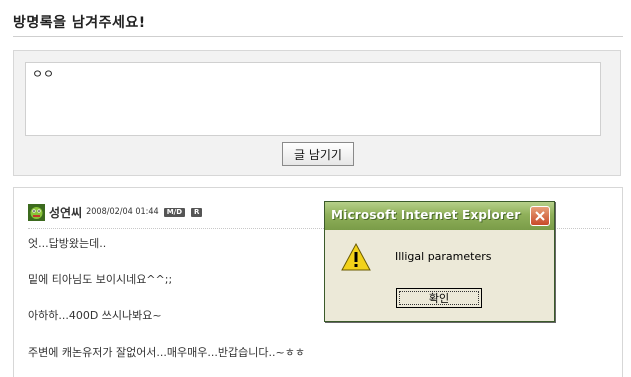  What do you see at coordinates (65, 212) in the screenshot?
I see `entry-author: 성연씨` at bounding box center [65, 212].